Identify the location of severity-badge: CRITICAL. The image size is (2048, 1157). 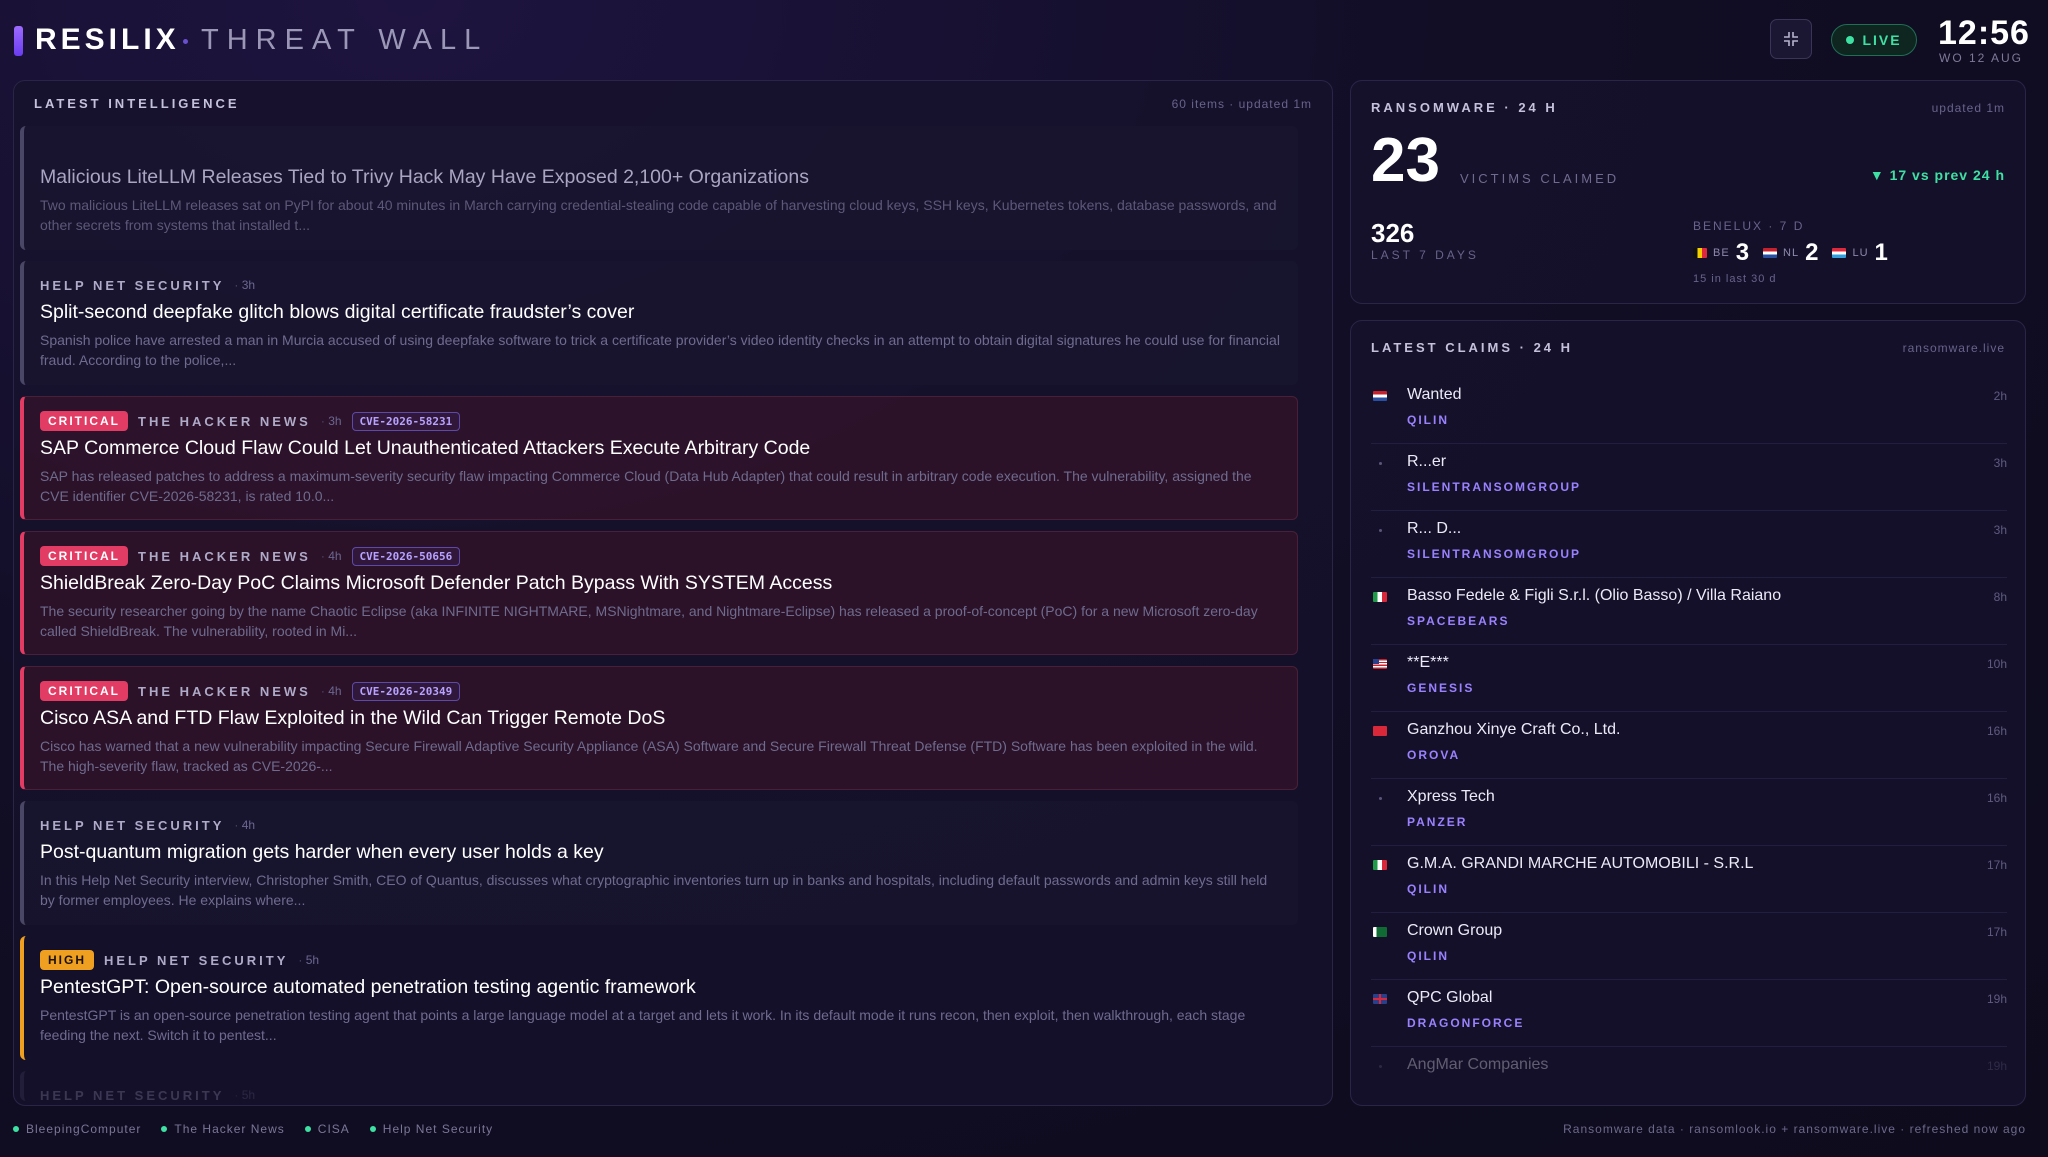
(84, 421).